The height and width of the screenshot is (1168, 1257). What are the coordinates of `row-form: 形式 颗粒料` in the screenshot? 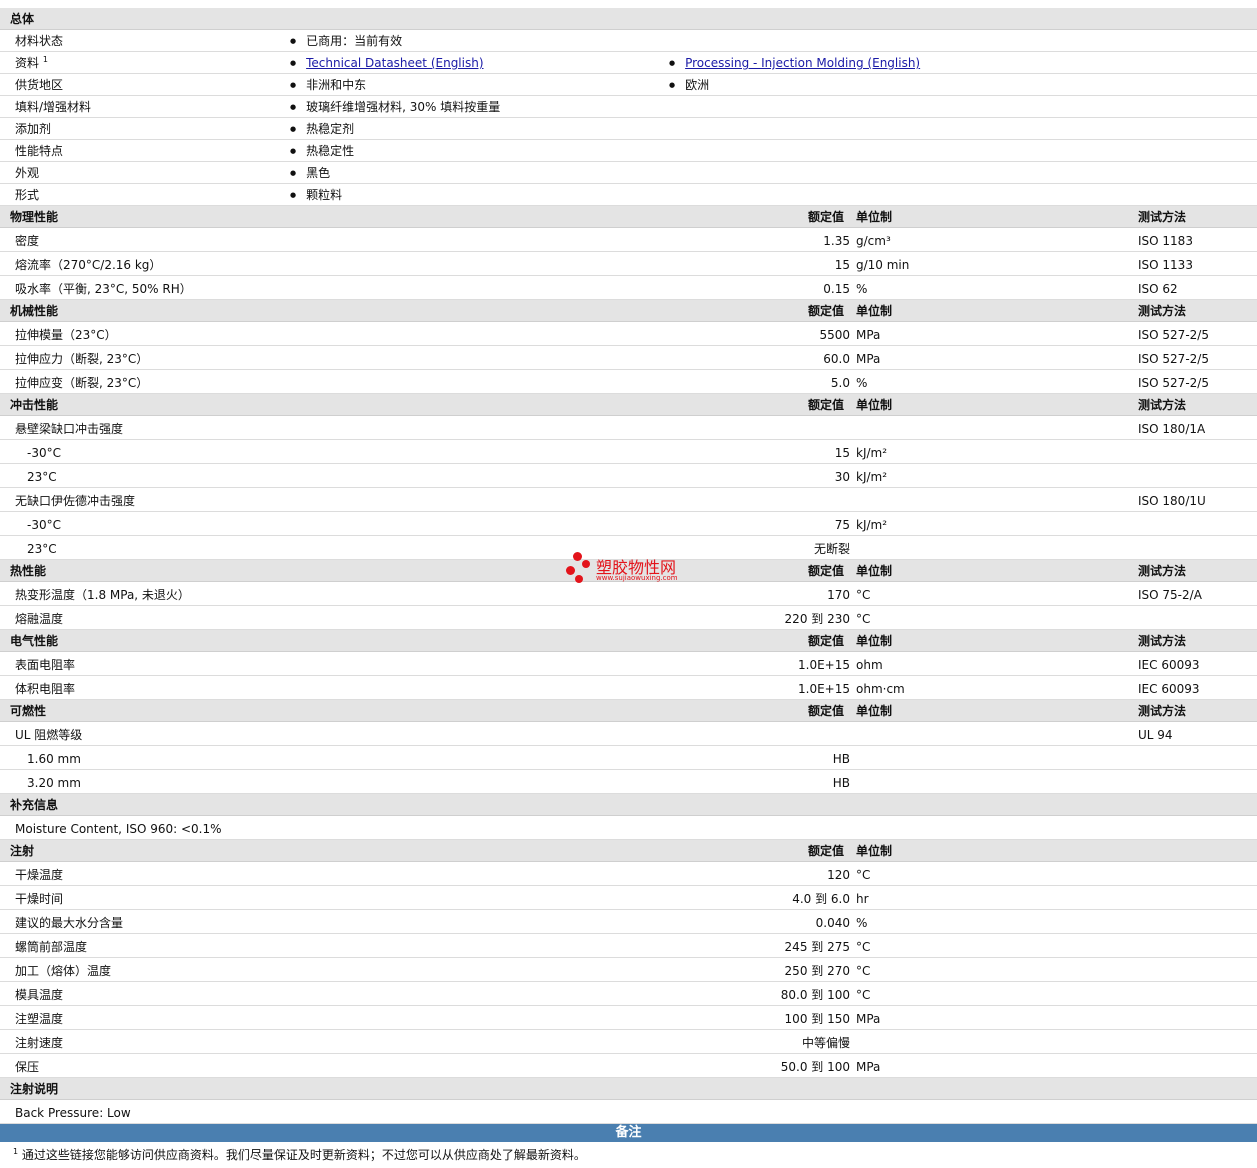 It's located at (628, 195).